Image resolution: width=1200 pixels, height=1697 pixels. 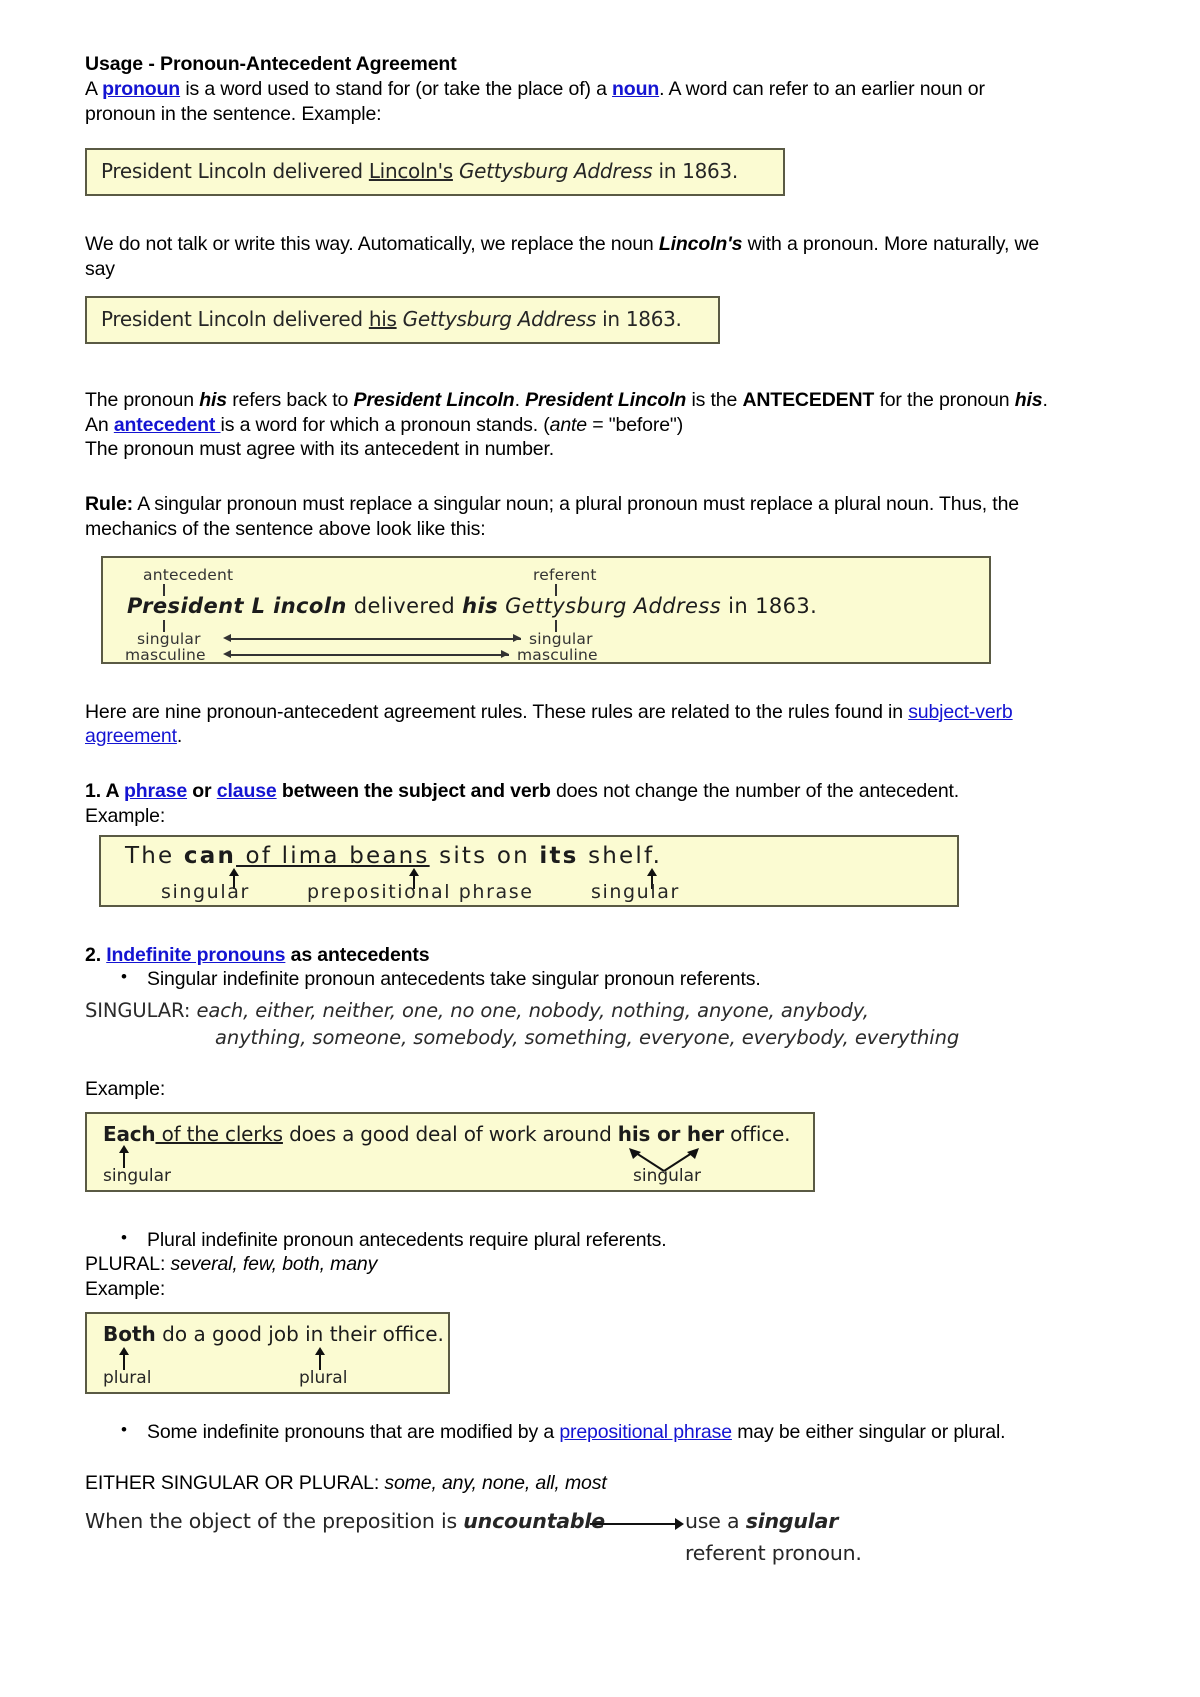 I want to click on link-indefinite-pronouns: Indefinite pronouns, so click(x=195, y=955).